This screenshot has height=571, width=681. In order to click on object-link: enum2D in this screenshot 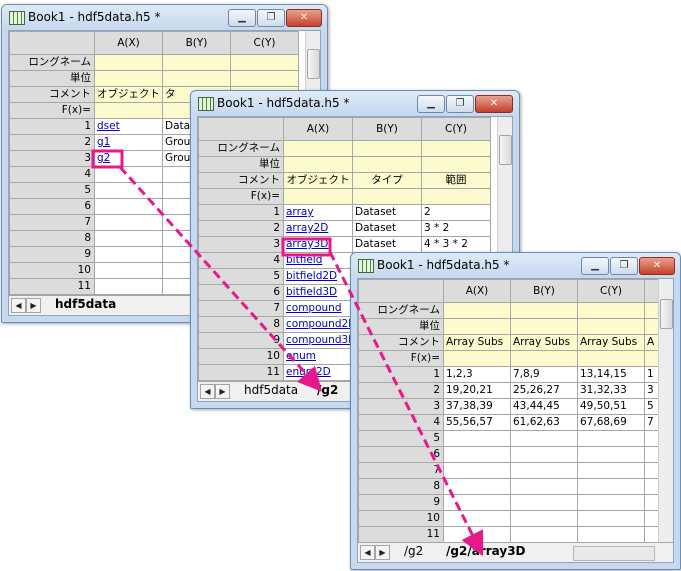, I will do `click(318, 372)`.